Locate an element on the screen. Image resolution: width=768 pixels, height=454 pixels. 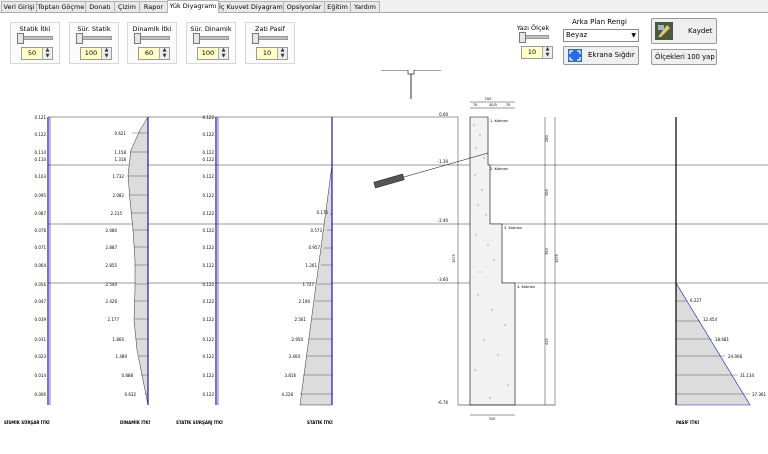
dinamik-value: 2.540 is located at coordinates (112, 284).